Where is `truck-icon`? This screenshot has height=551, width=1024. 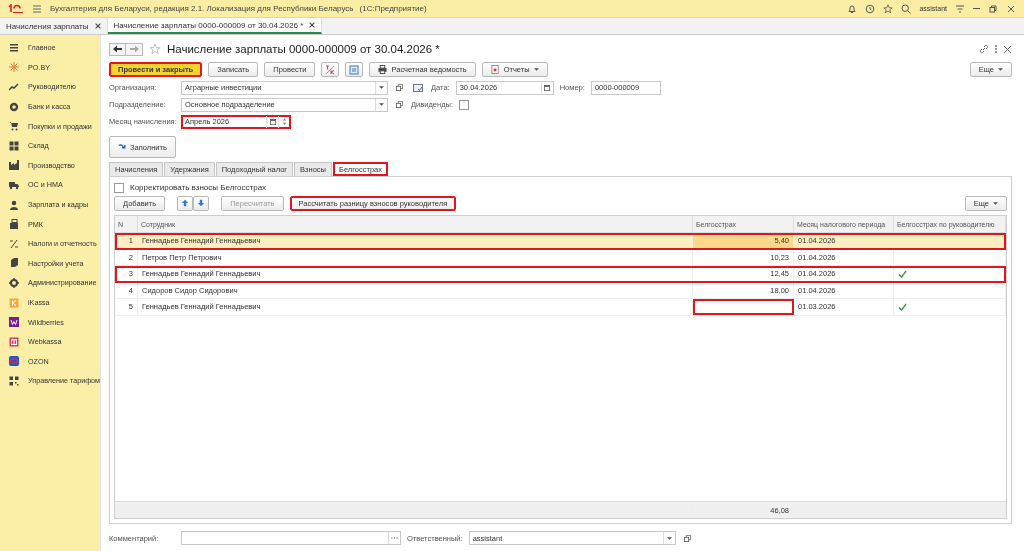 truck-icon is located at coordinates (14, 184).